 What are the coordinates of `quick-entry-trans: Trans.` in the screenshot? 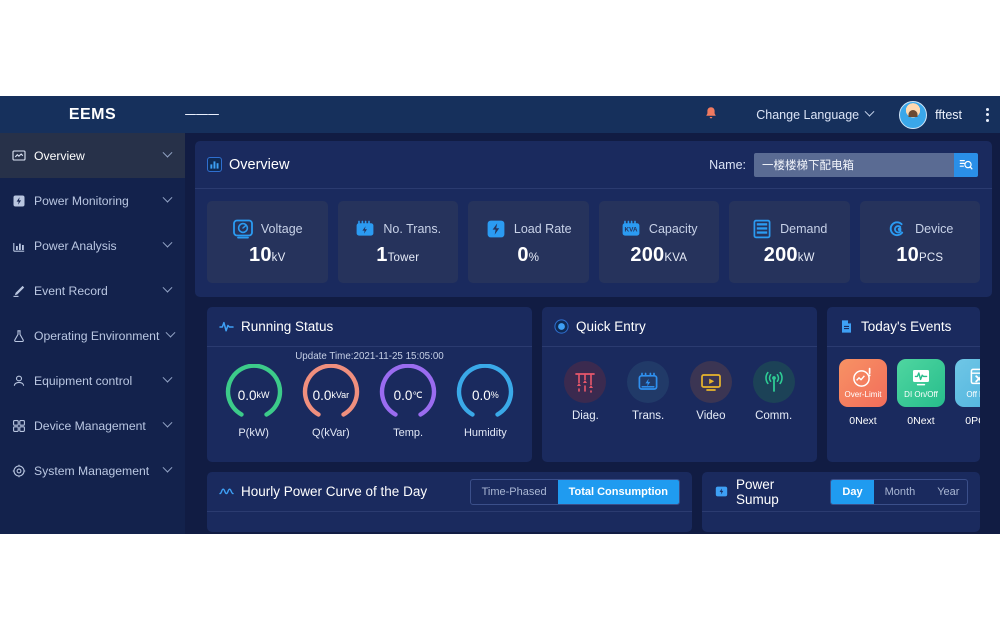 It's located at (648, 391).